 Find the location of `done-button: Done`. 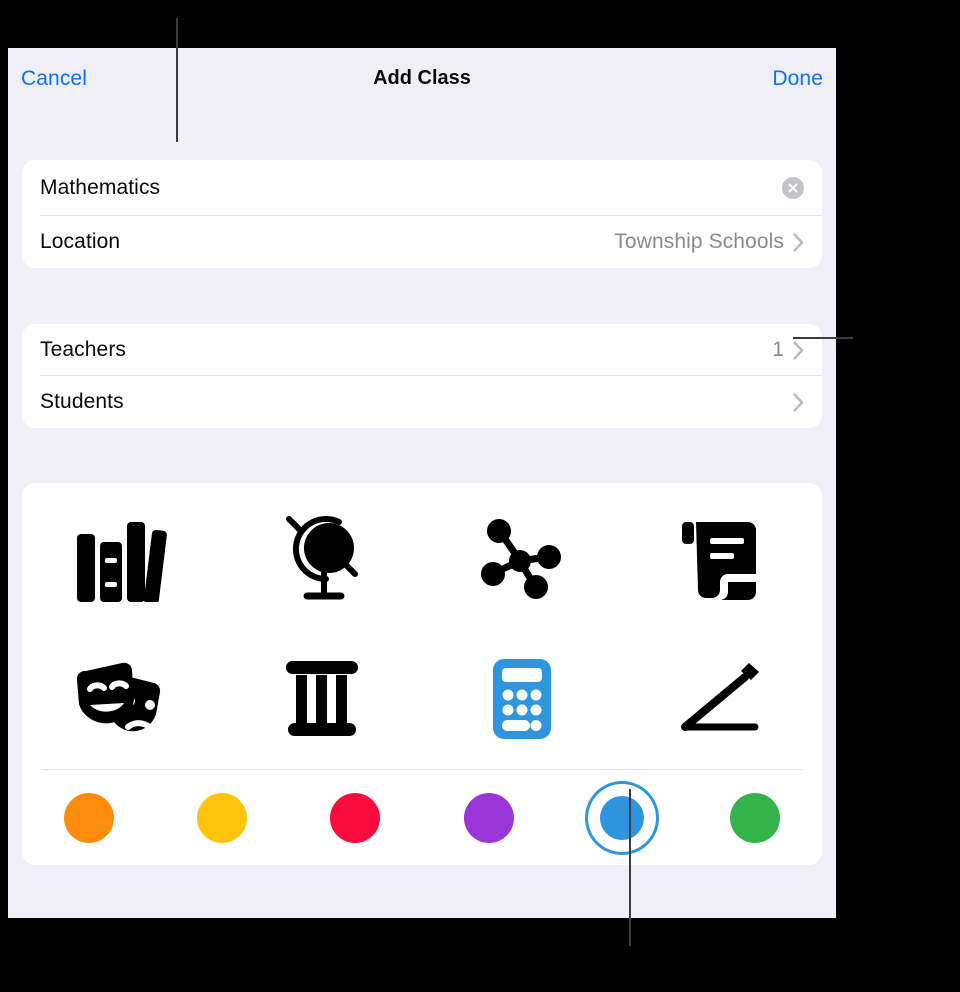

done-button: Done is located at coordinates (797, 79).